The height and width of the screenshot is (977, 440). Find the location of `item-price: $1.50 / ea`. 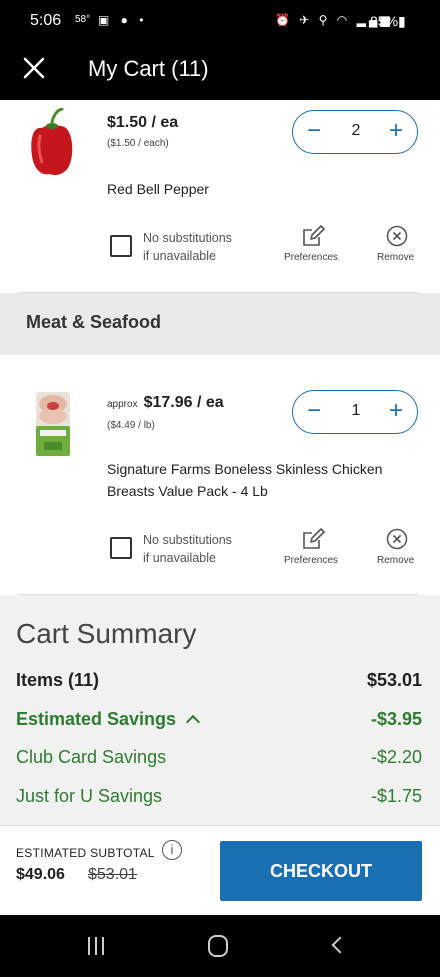

item-price: $1.50 / ea is located at coordinates (143, 122).